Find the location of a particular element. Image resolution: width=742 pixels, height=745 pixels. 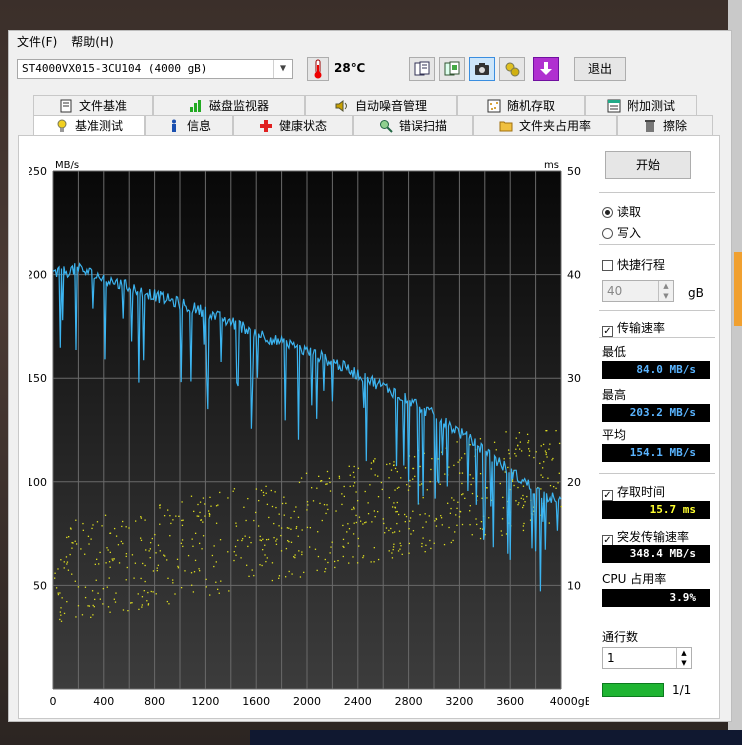

burst-rate-checkbox: ✓ 突发传输速率 is located at coordinates (645, 537).